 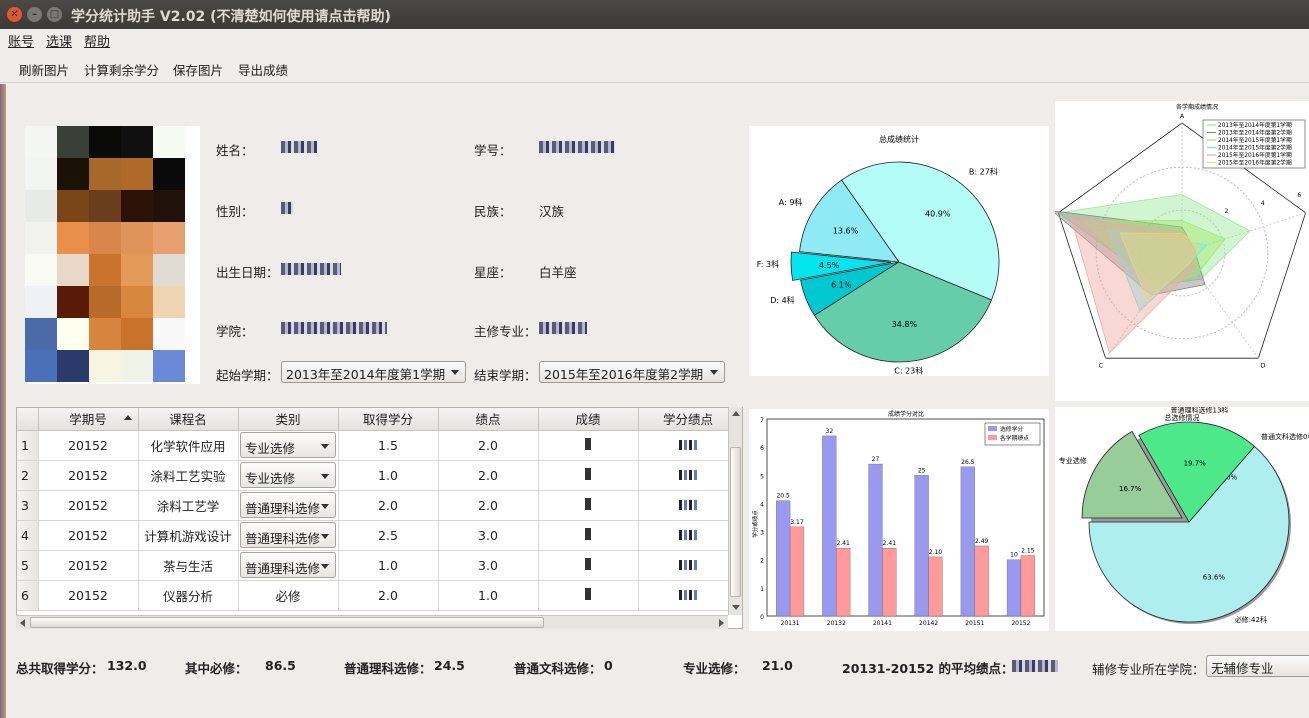 I want to click on export-grades-button: 导出成绩, so click(x=263, y=69).